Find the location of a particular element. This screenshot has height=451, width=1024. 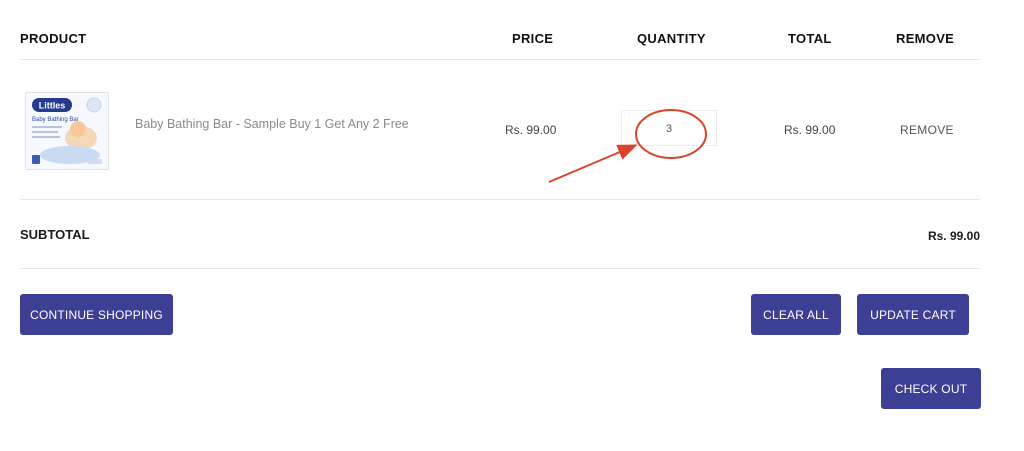

annotation-arrow is located at coordinates (593, 163).